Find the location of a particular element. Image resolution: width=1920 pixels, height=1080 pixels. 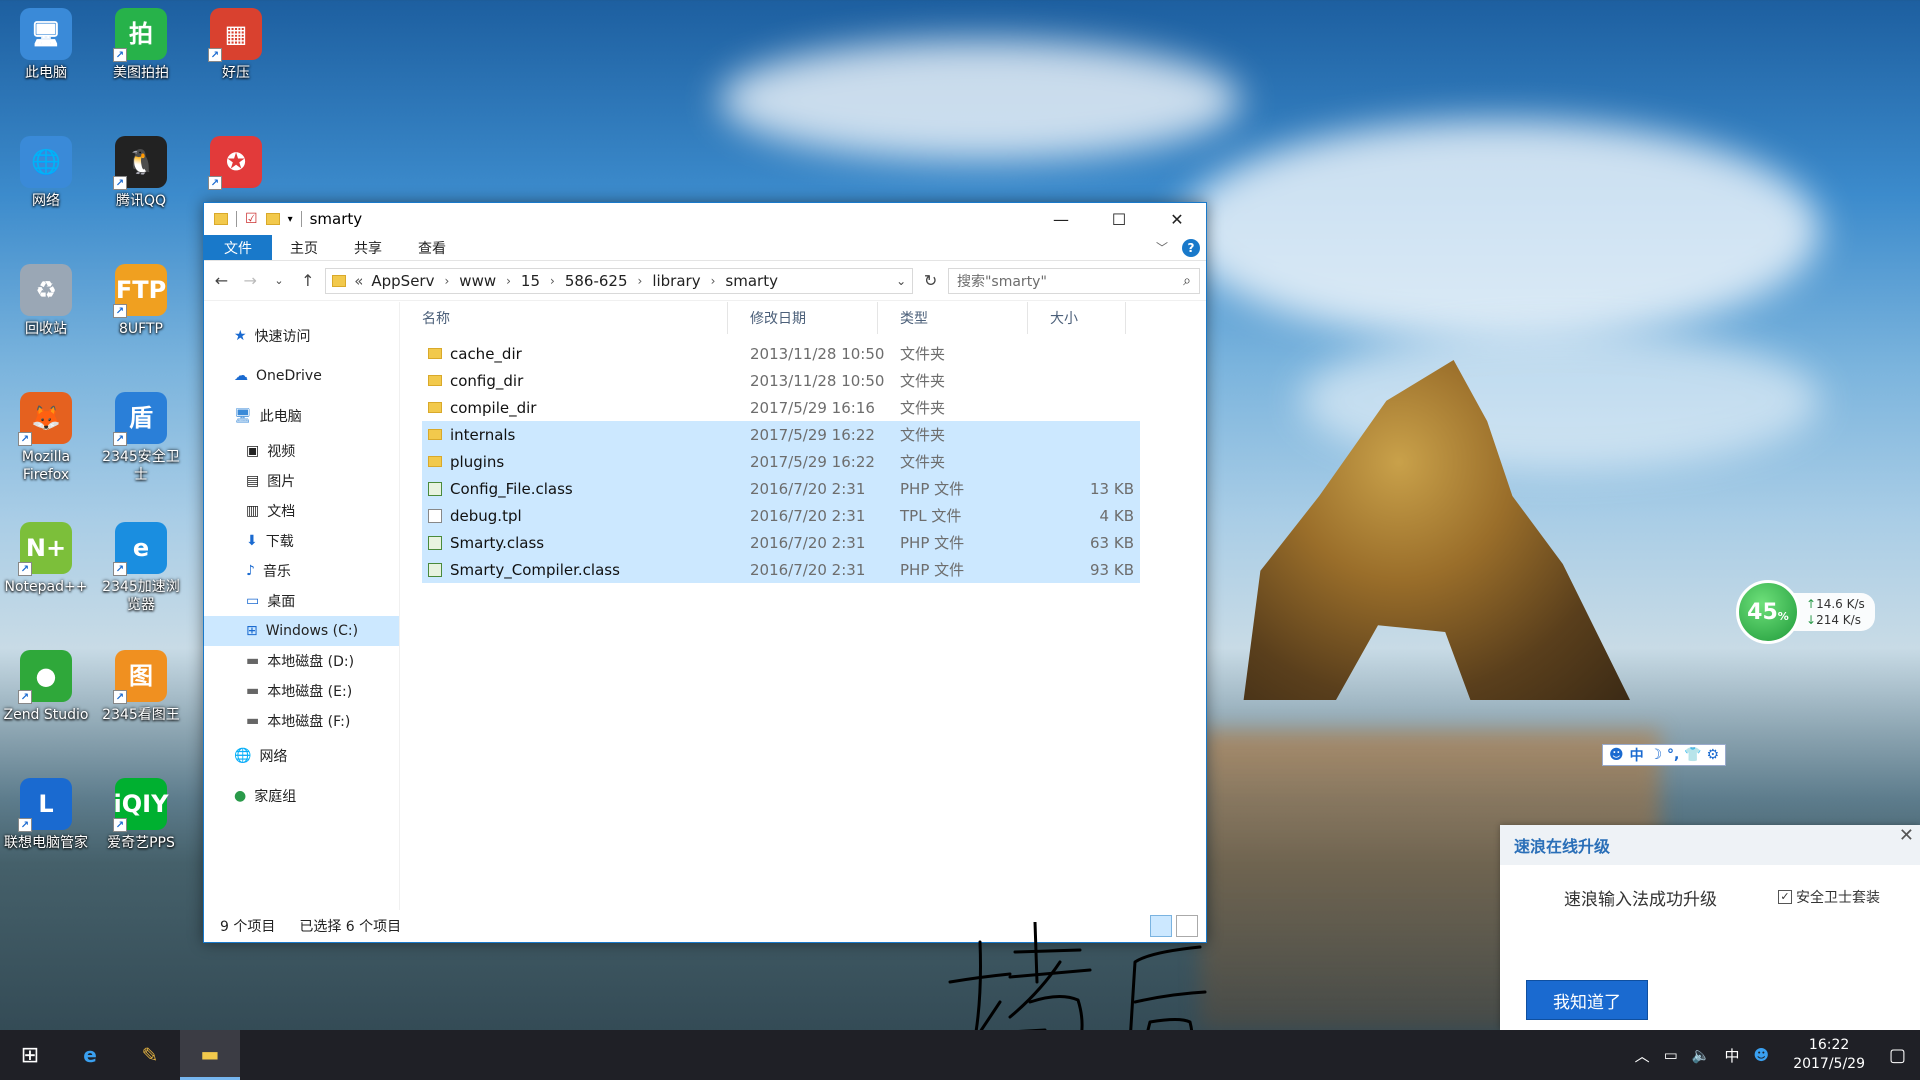

breadcrumb-item: AppServ is located at coordinates (402, 281).